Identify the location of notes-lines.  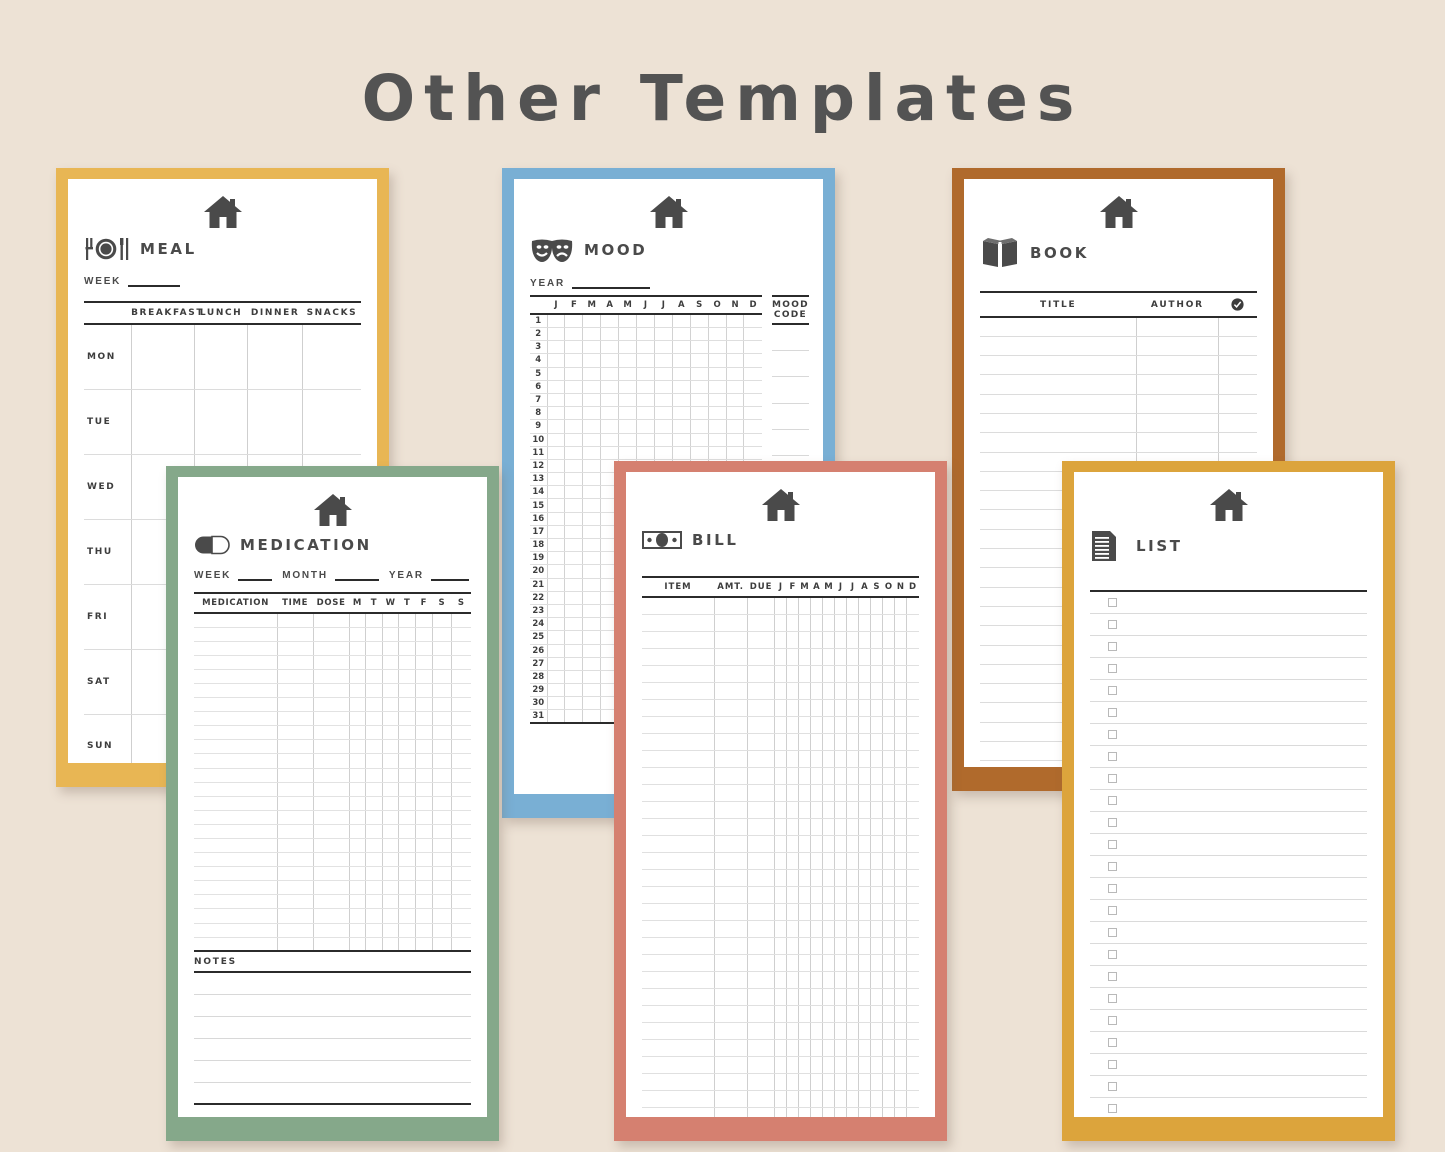
(332, 1039).